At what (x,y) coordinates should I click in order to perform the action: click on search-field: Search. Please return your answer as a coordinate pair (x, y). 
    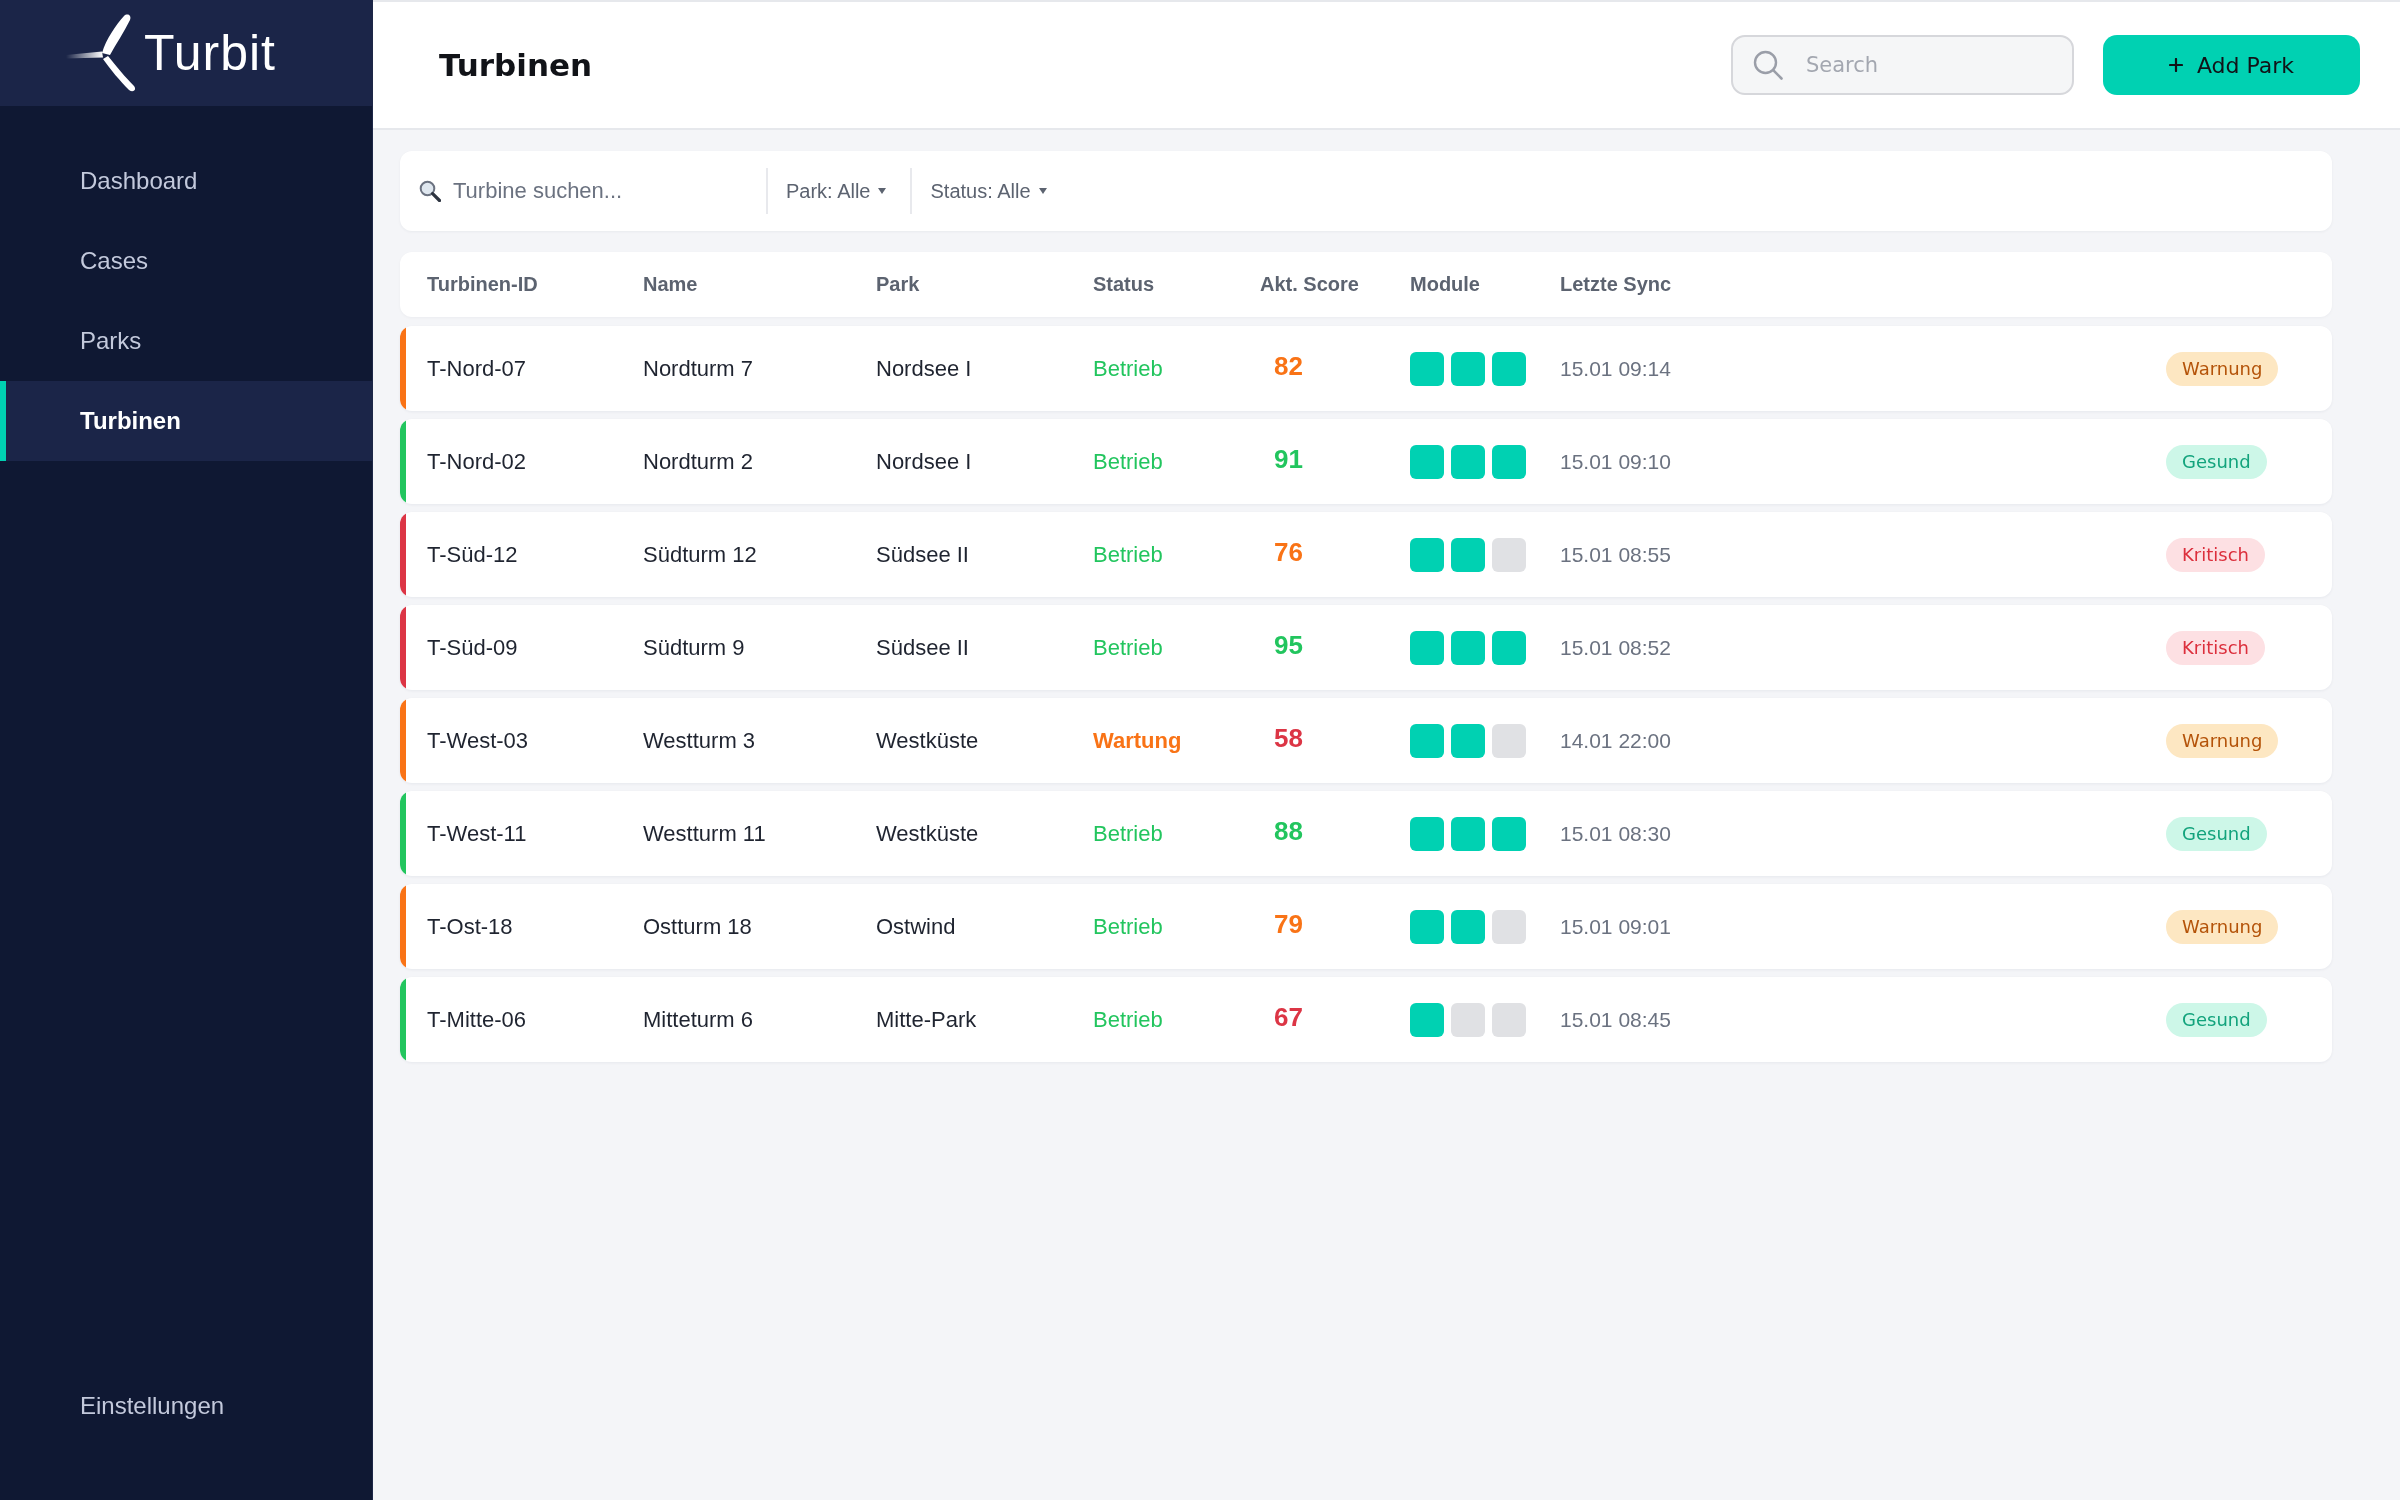
    Looking at the image, I should click on (1902, 65).